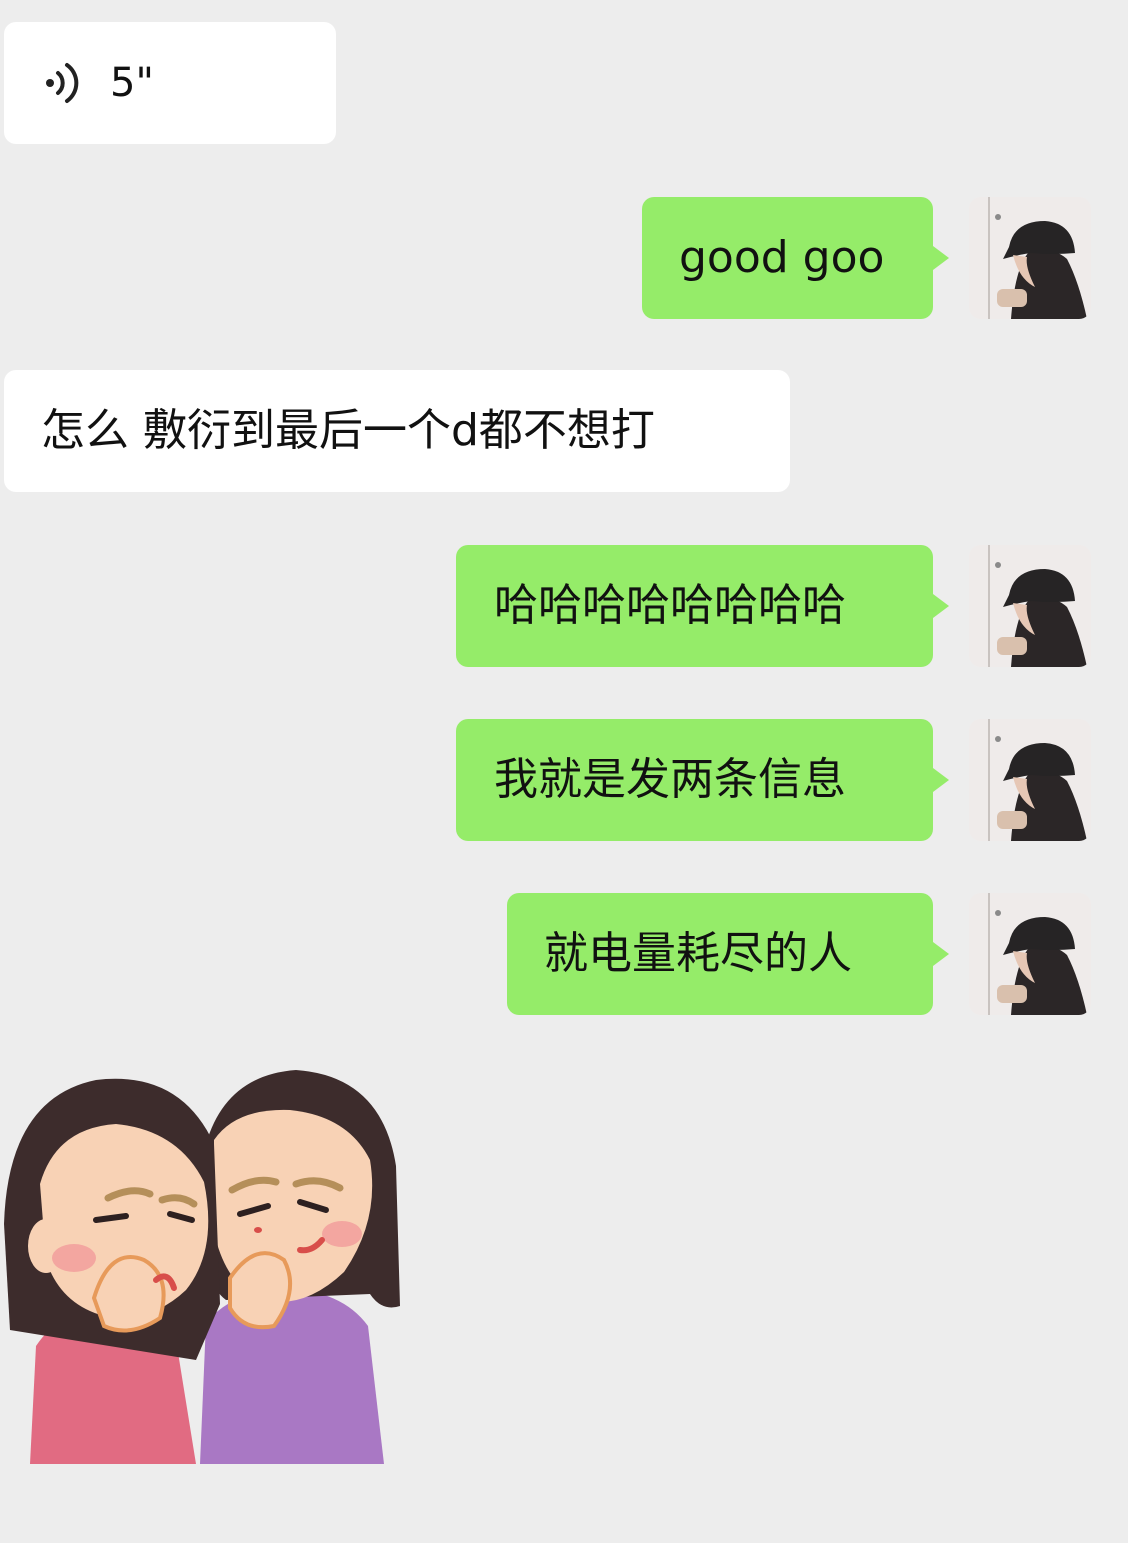 This screenshot has width=1128, height=1543. I want to click on message-bubble-good-goo: good goo, so click(795, 258).